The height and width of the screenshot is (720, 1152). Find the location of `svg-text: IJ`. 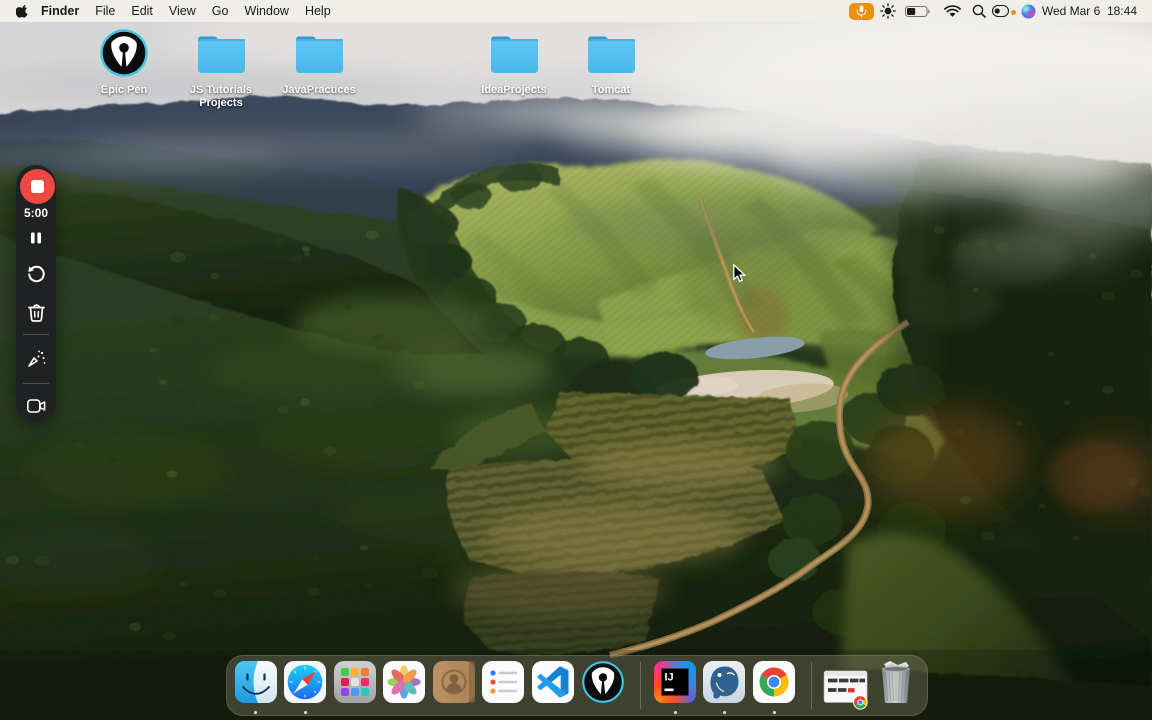

svg-text: IJ is located at coordinates (669, 678).